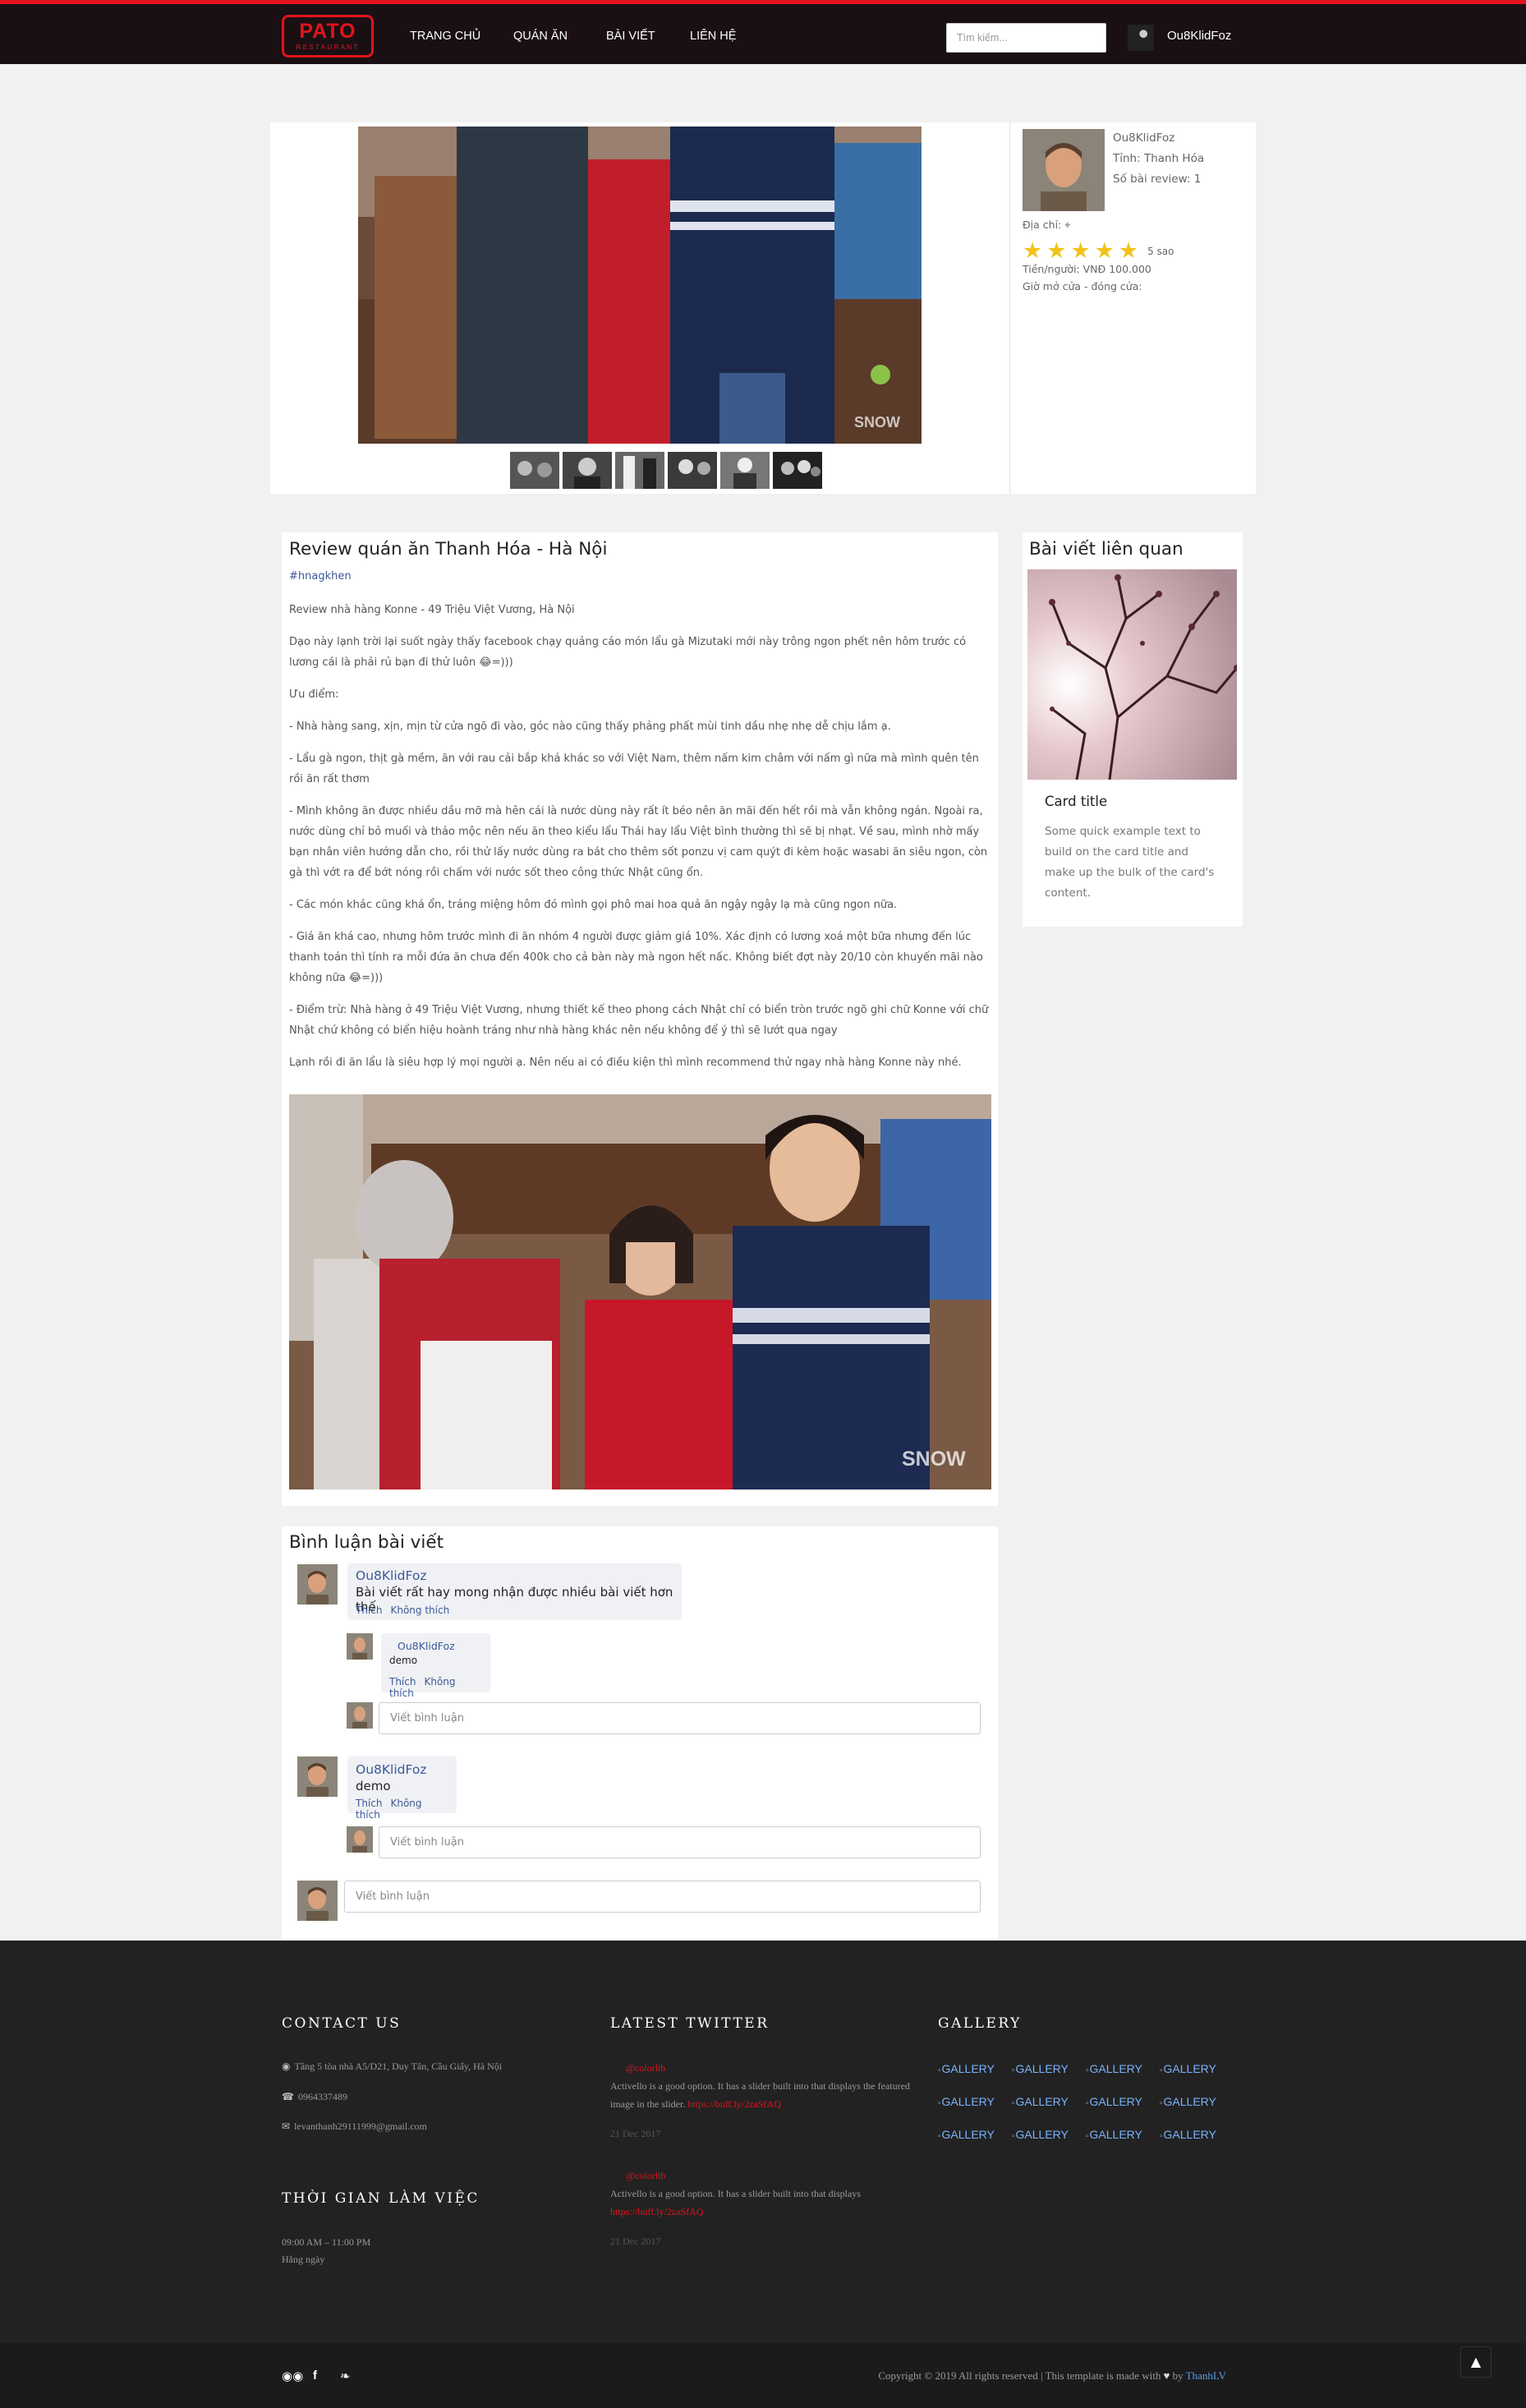  I want to click on site-logo: PATO RESTAURANT, so click(328, 36).